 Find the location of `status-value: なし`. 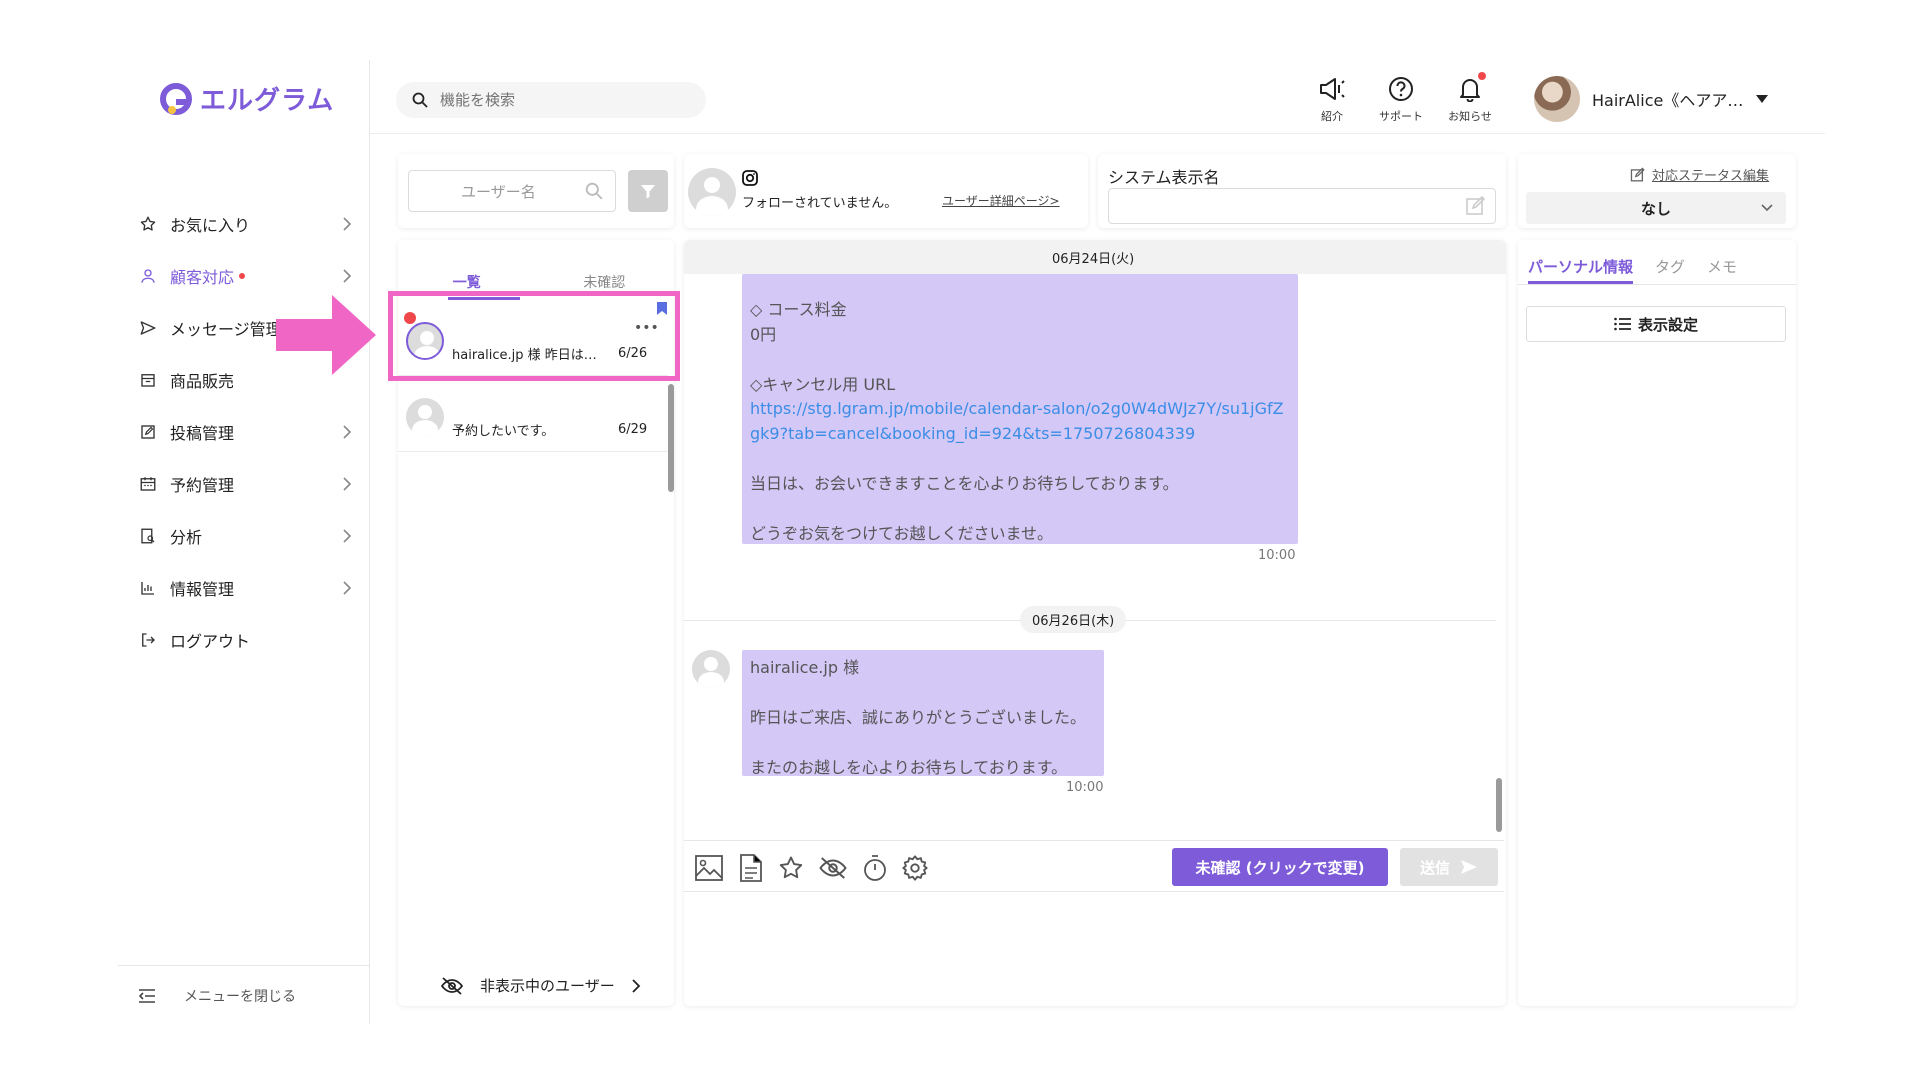

status-value: なし is located at coordinates (1655, 208).